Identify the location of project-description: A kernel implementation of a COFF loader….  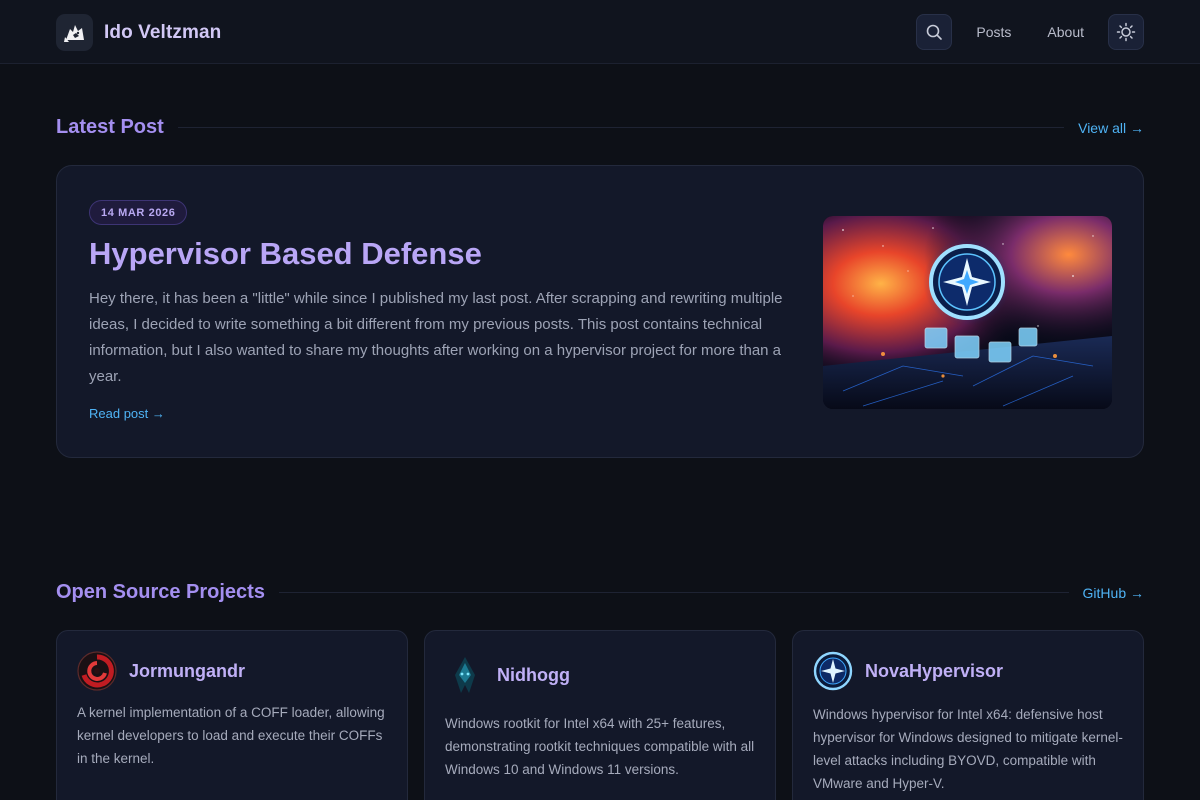
(231, 735).